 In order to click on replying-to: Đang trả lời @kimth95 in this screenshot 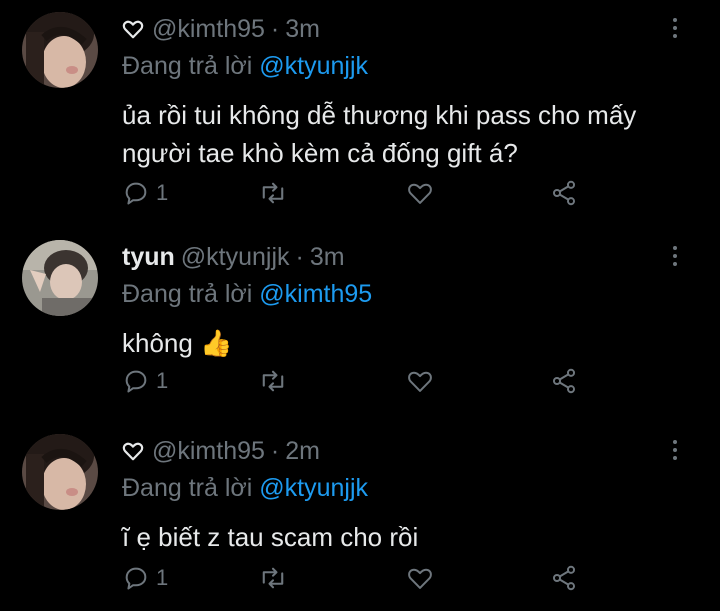, I will do `click(247, 294)`.